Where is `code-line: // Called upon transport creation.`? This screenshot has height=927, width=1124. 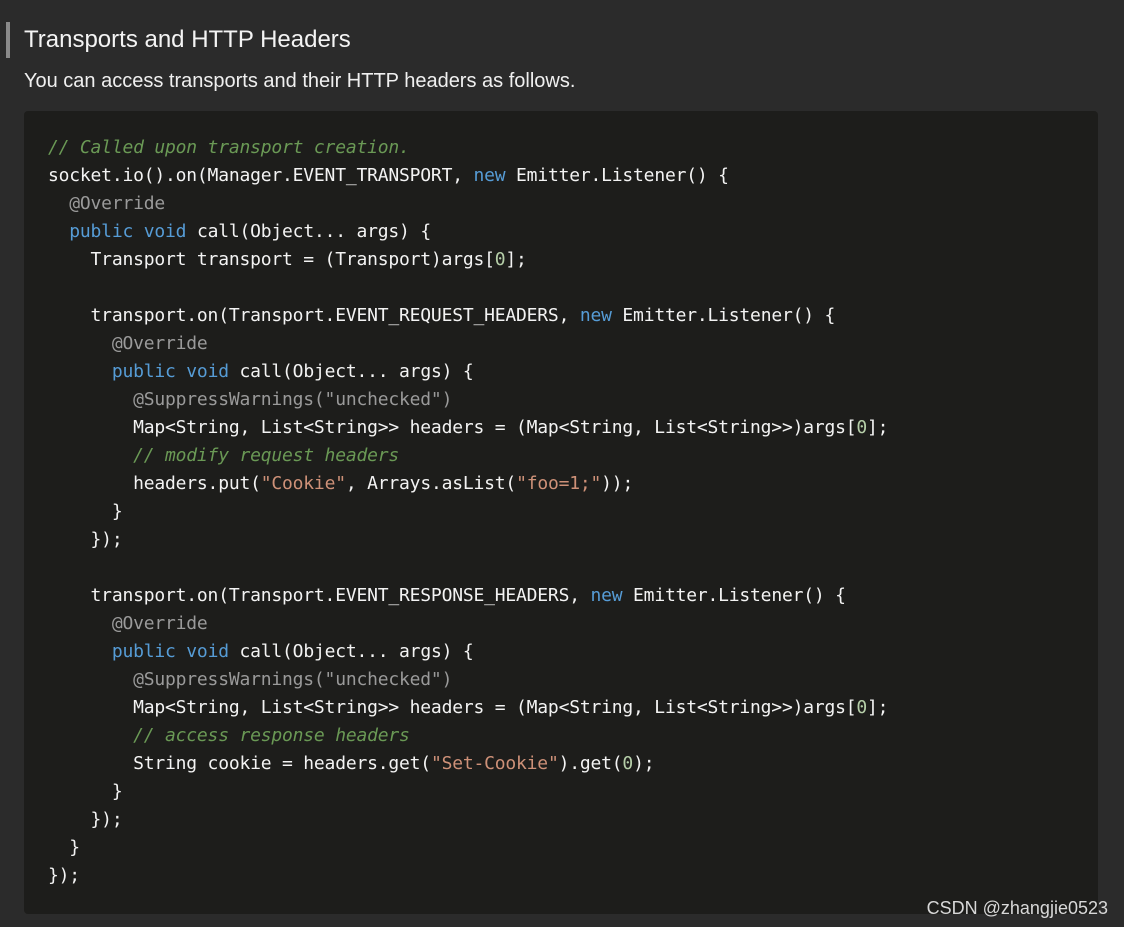 code-line: // Called upon transport creation. is located at coordinates (573, 148).